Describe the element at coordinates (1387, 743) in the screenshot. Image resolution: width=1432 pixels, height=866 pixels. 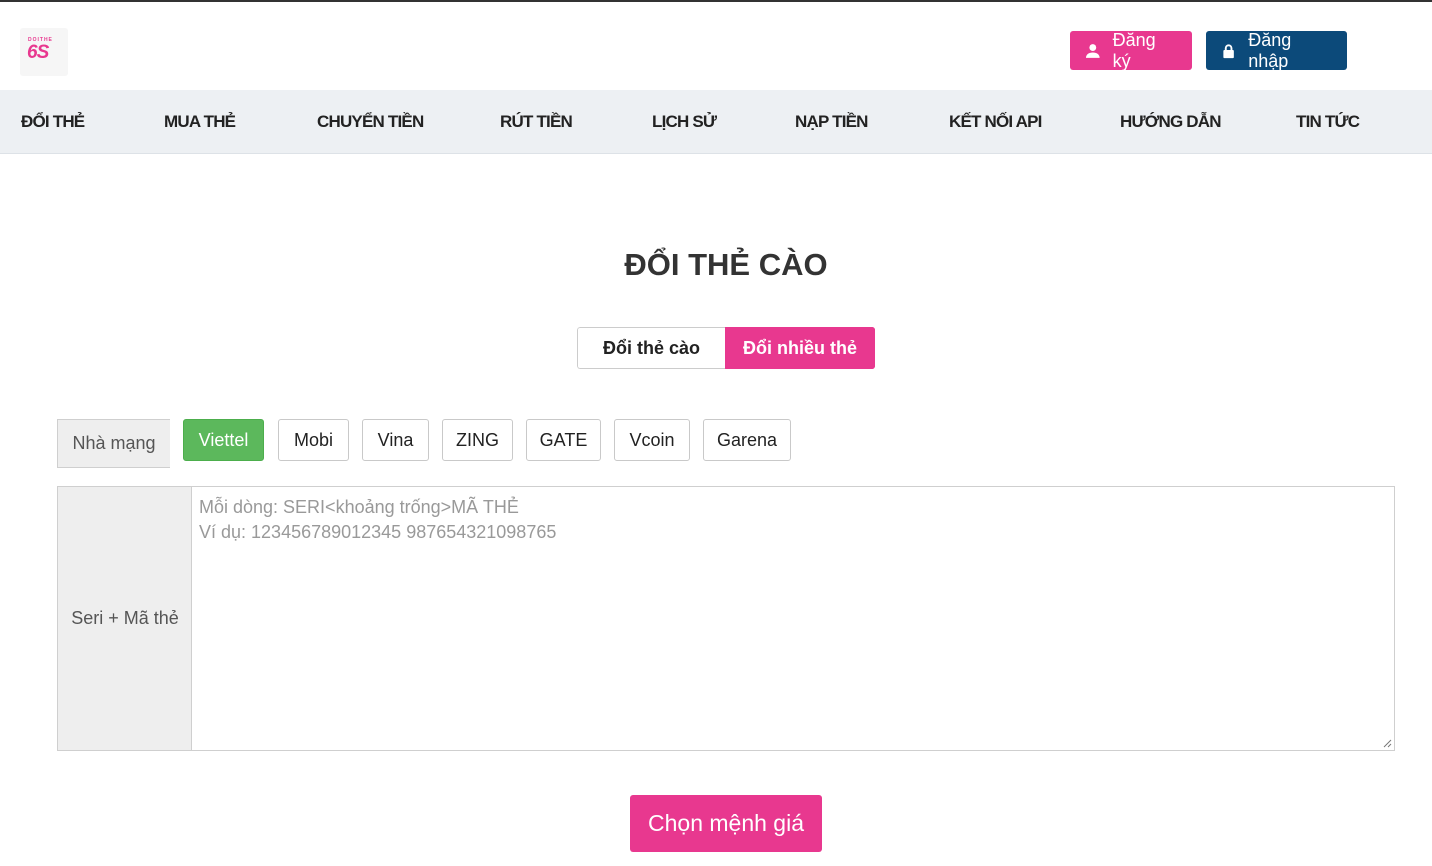
I see `resize-handle-icon` at that location.